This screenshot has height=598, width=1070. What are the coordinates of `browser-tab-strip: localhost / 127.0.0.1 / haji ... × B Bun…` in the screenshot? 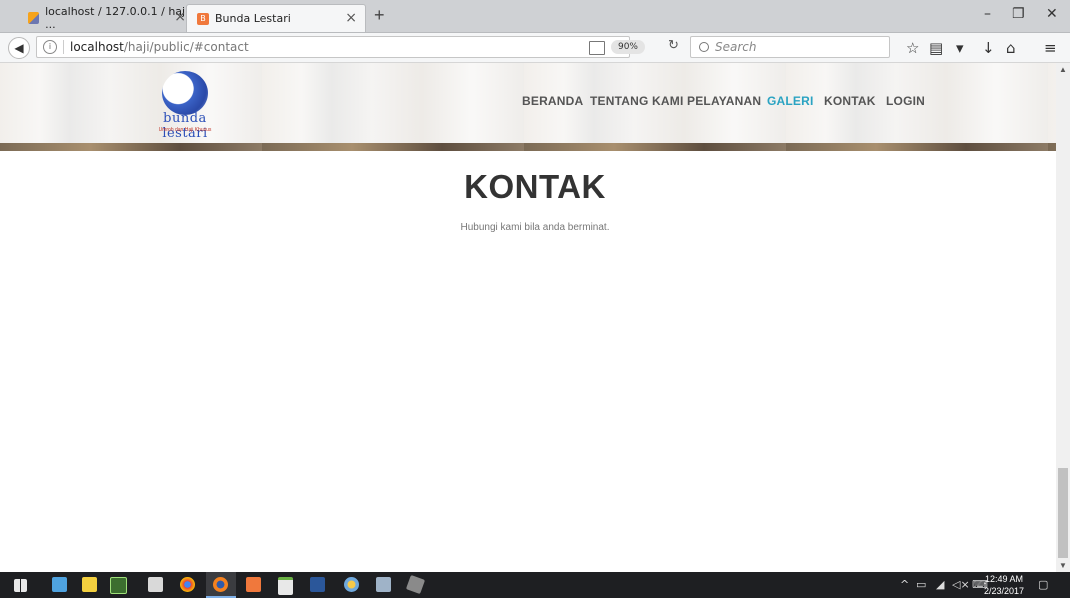 It's located at (535, 16).